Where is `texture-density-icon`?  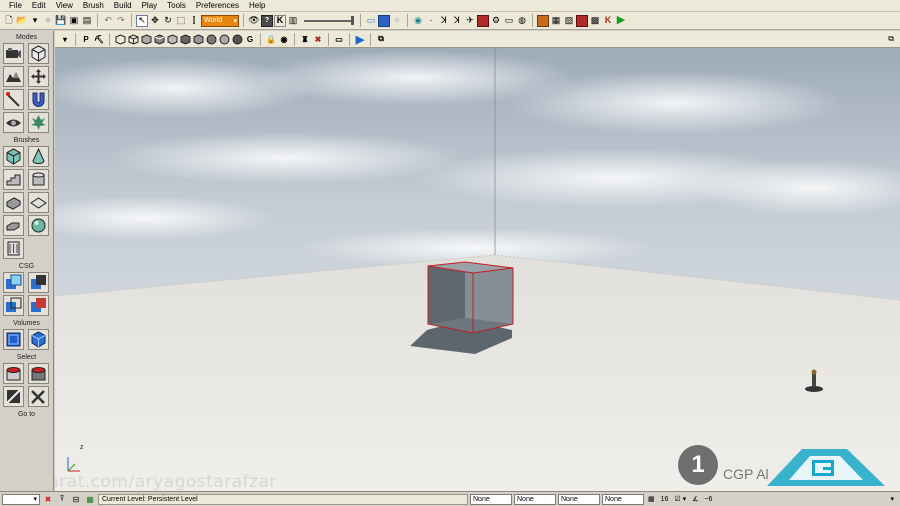
texture-density-icon is located at coordinates (211, 39).